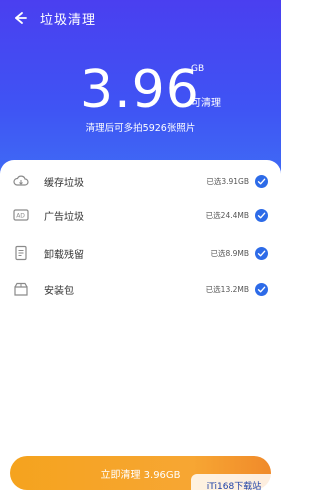 The width and height of the screenshot is (320, 500). Describe the element at coordinates (227, 289) in the screenshot. I see `item-selected-size: 已选13.2MB` at that location.